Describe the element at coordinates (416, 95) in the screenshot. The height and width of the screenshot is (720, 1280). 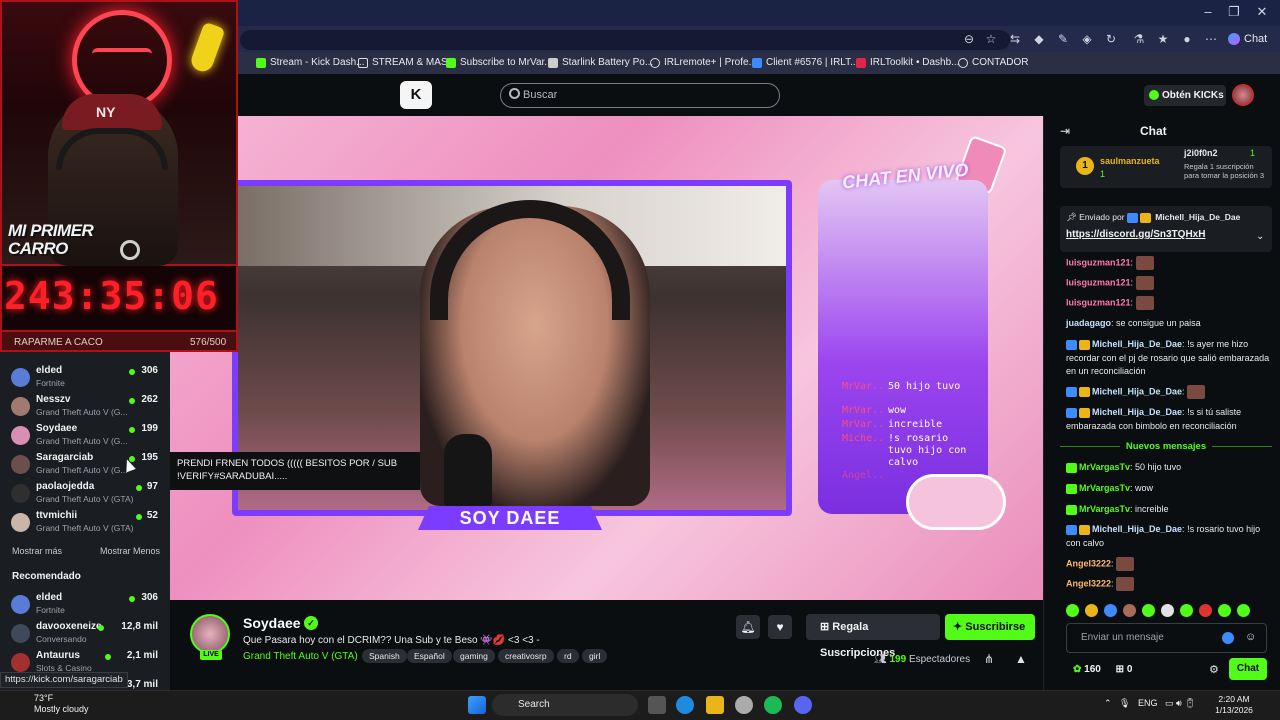
I see `kick-logo-icon: K` at that location.